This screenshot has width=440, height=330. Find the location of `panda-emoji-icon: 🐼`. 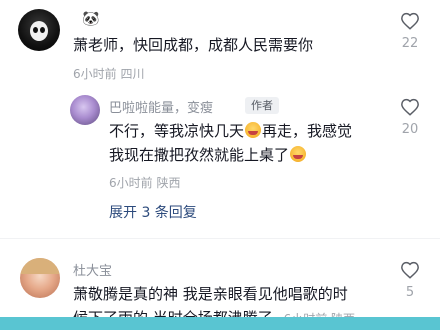

panda-emoji-icon: 🐼 is located at coordinates (91, 19).